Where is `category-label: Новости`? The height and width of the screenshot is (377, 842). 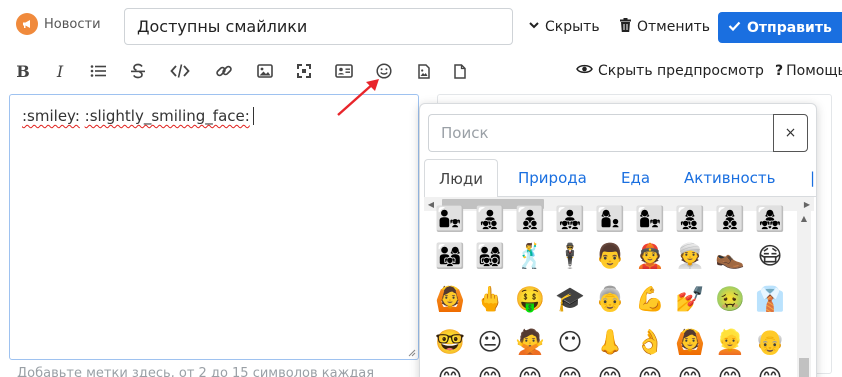 category-label: Новости is located at coordinates (72, 24).